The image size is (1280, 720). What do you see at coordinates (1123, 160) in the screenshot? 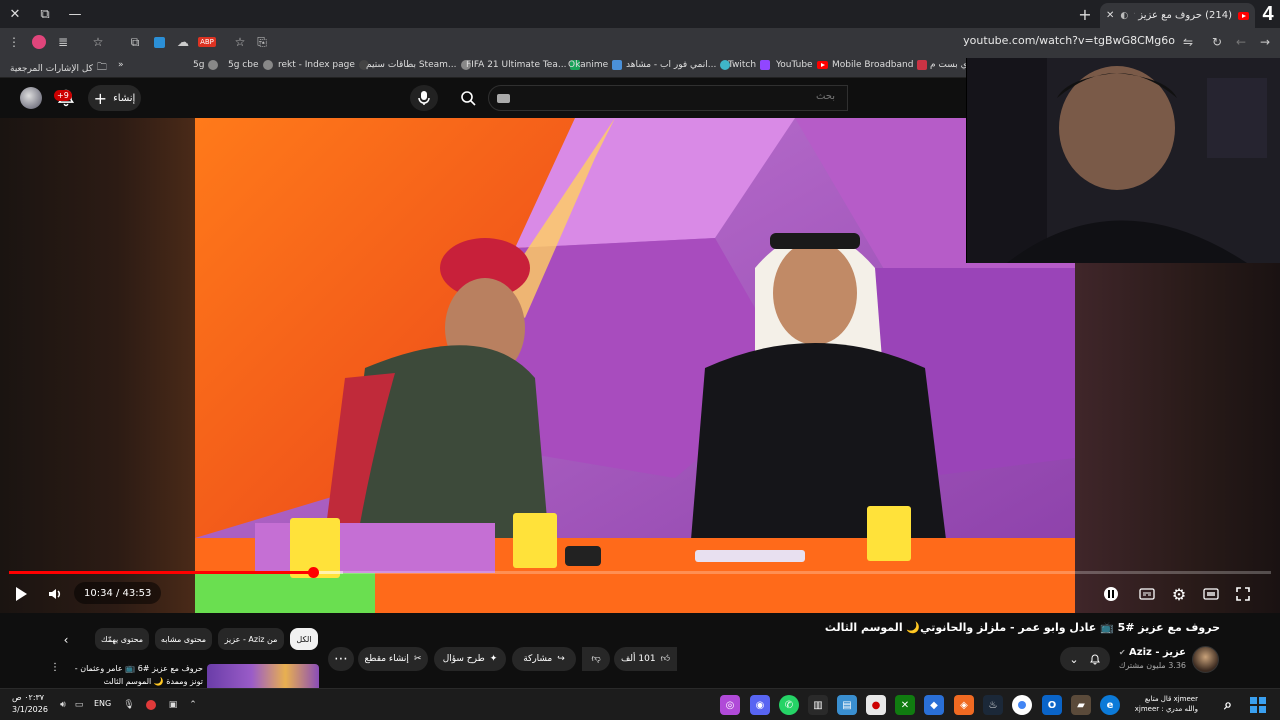
I see `webcam-feed` at bounding box center [1123, 160].